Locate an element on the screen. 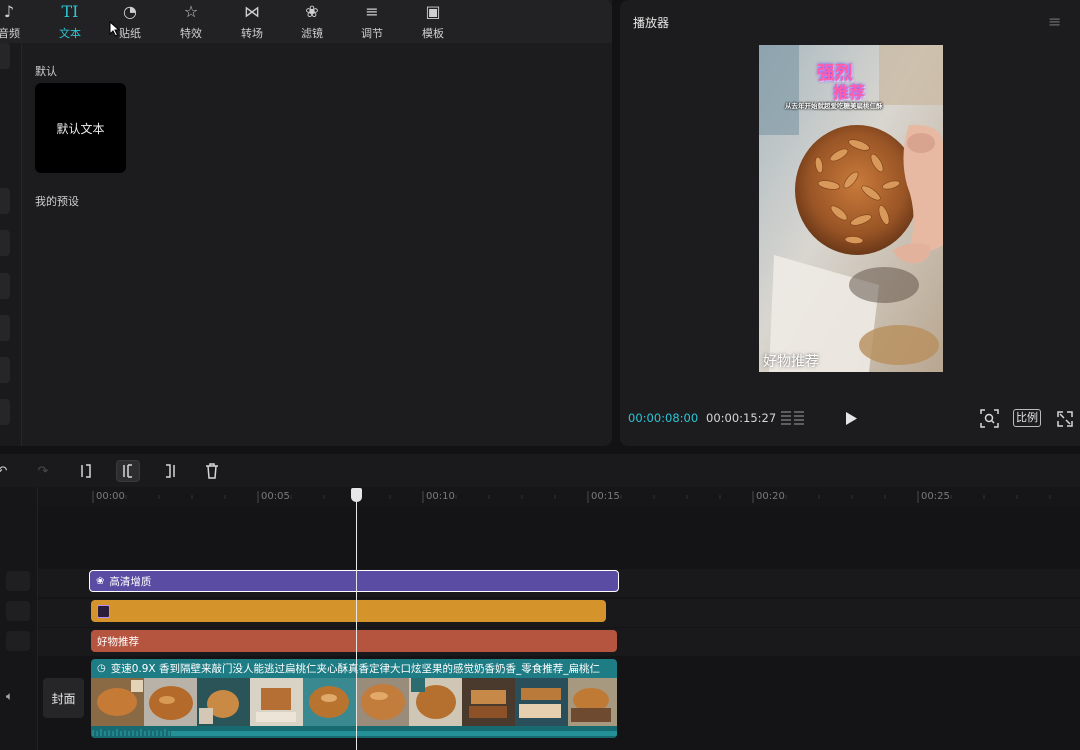  playhead-line is located at coordinates (356, 625).